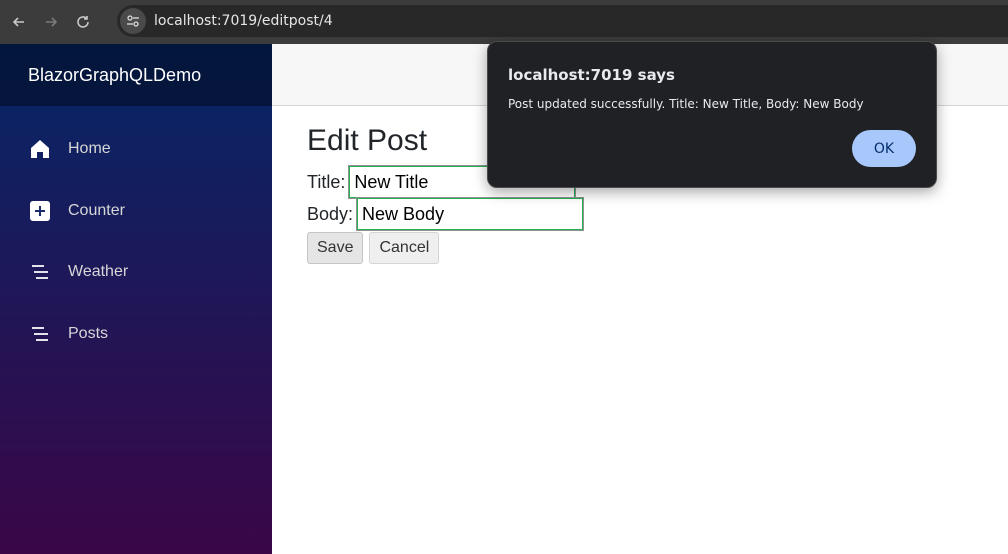  I want to click on body-row: Body:, so click(446, 214).